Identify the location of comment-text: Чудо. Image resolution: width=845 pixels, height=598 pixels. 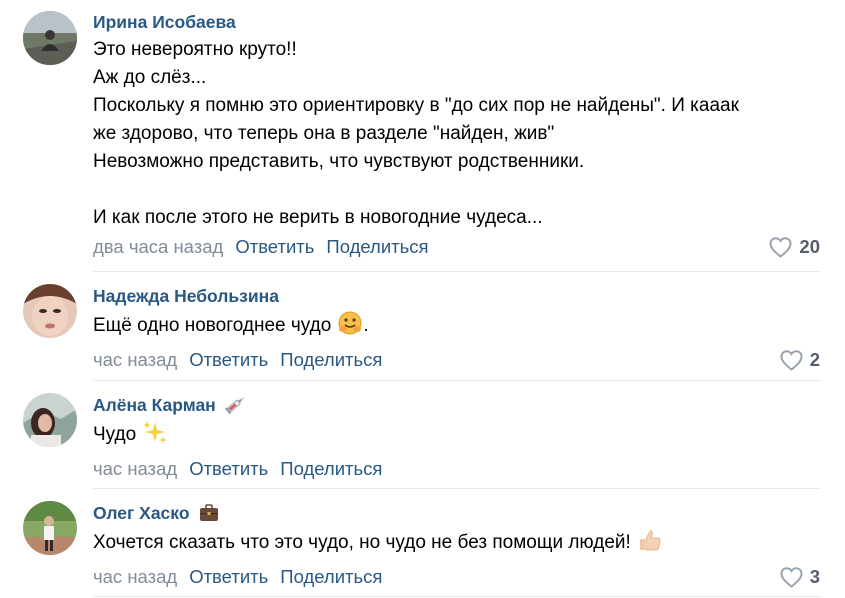
(456, 436).